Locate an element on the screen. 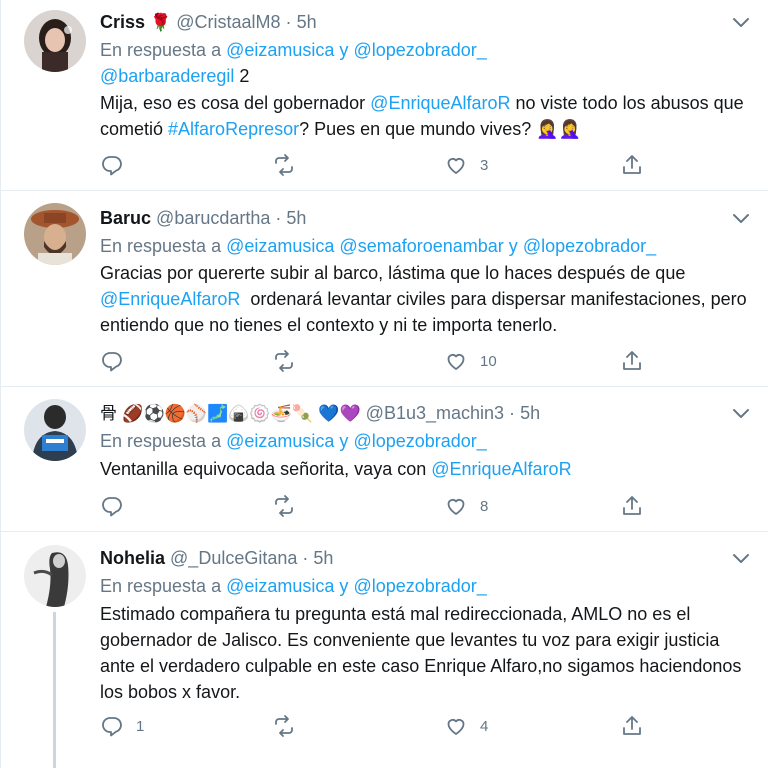 The image size is (768, 768). tweet-text-segment: Mija, eso es cosa del gobernador is located at coordinates (235, 103).